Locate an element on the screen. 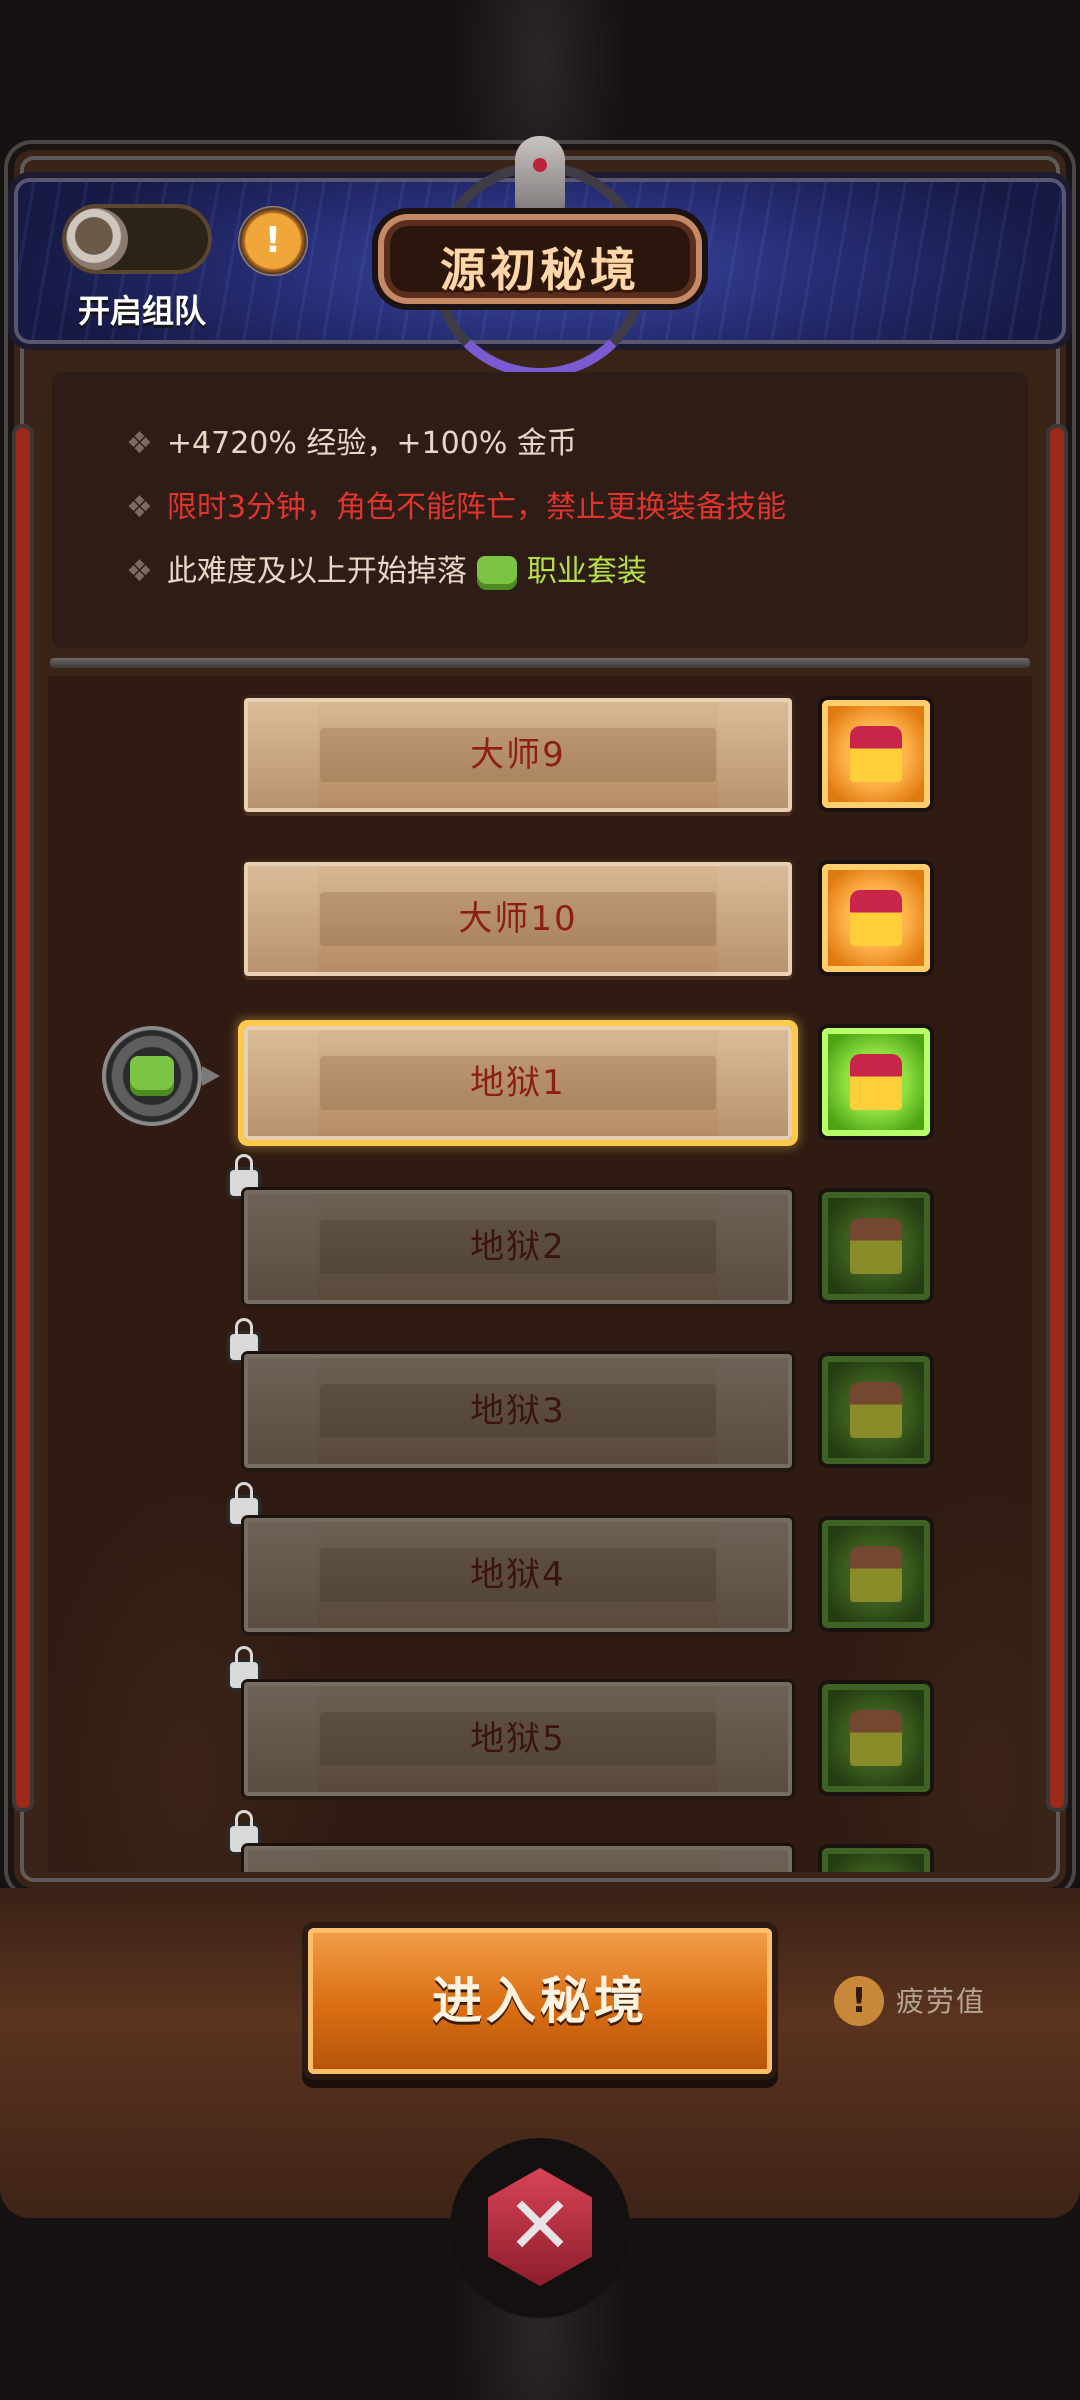  right-side-bar is located at coordinates (1057, 1118).